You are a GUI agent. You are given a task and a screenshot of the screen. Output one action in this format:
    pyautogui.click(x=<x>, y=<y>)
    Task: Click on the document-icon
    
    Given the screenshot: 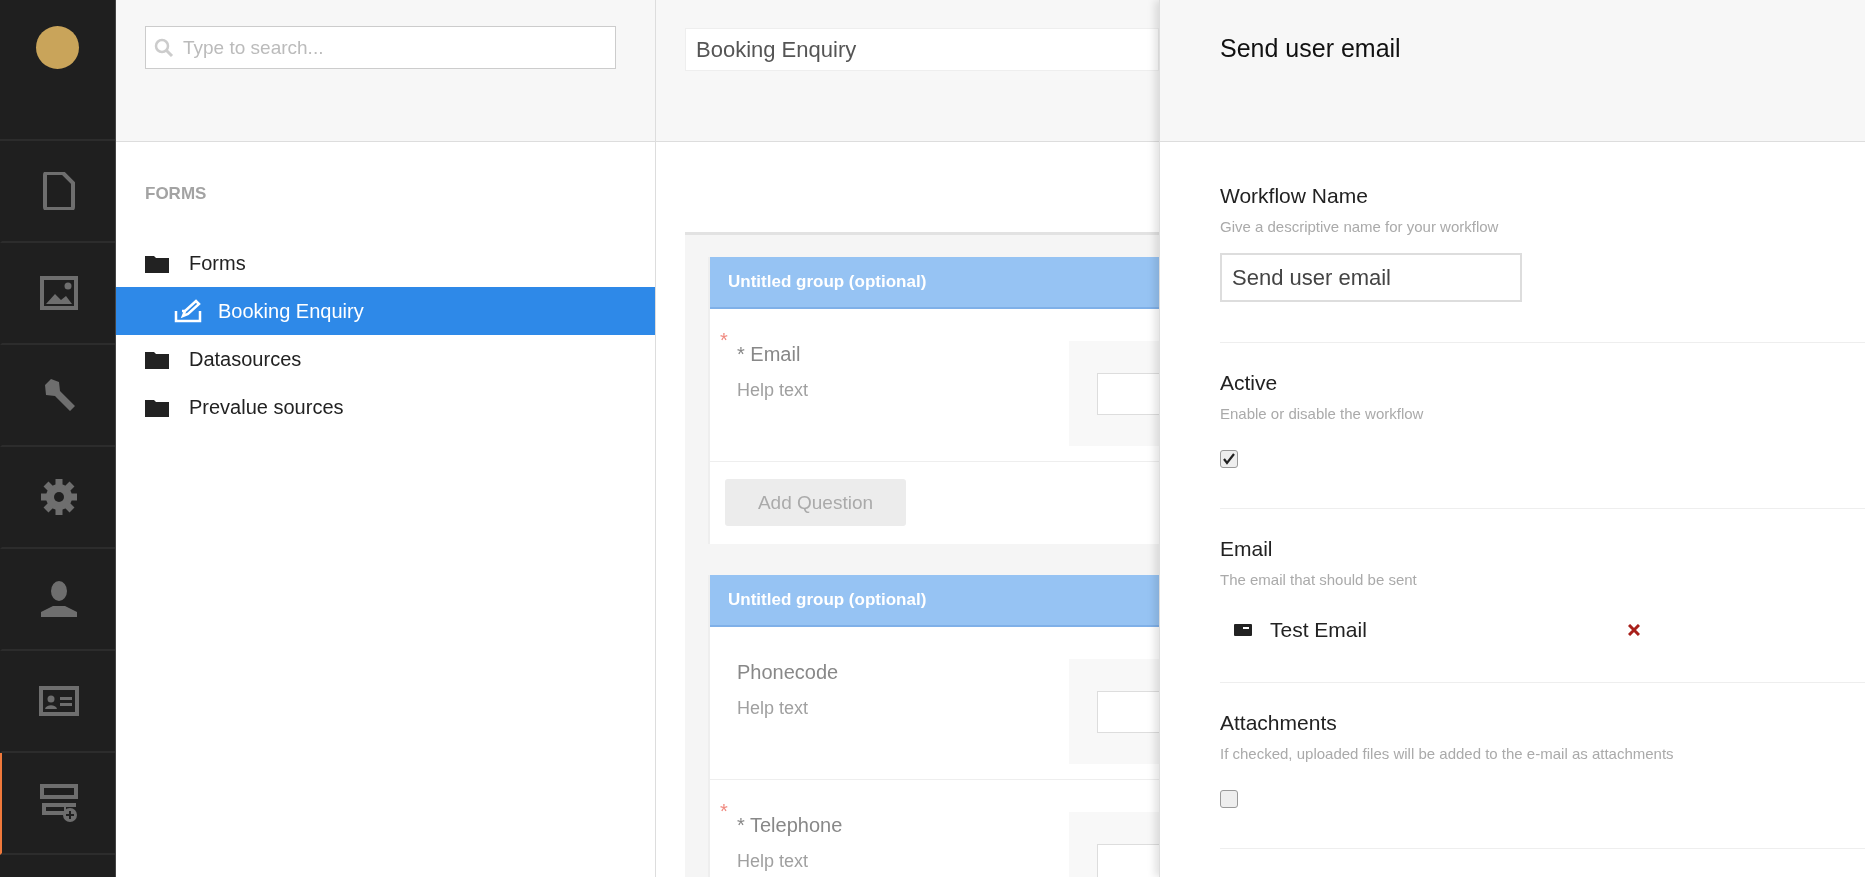 What is the action you would take?
    pyautogui.click(x=58, y=191)
    